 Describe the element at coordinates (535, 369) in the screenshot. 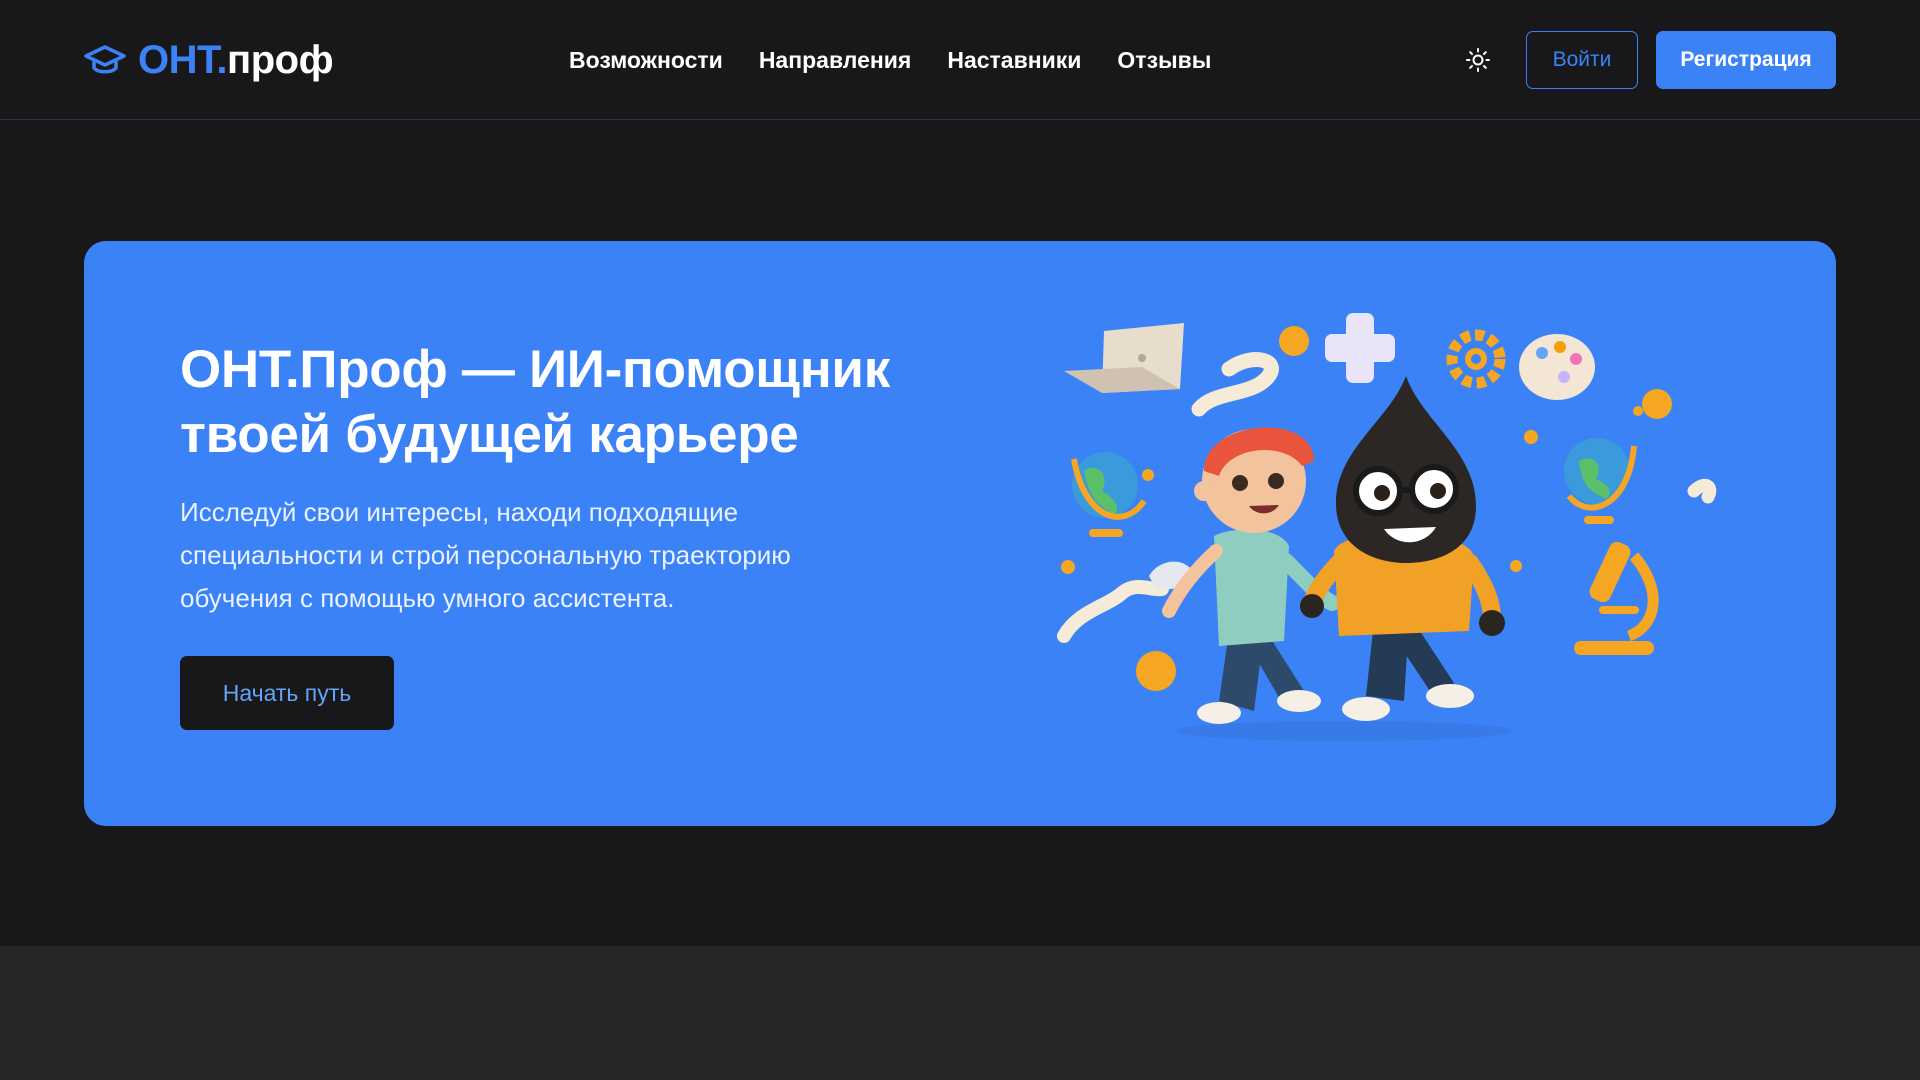

I see `hero-title-line-1: ОНТ.Проф — ИИ-помощник` at that location.